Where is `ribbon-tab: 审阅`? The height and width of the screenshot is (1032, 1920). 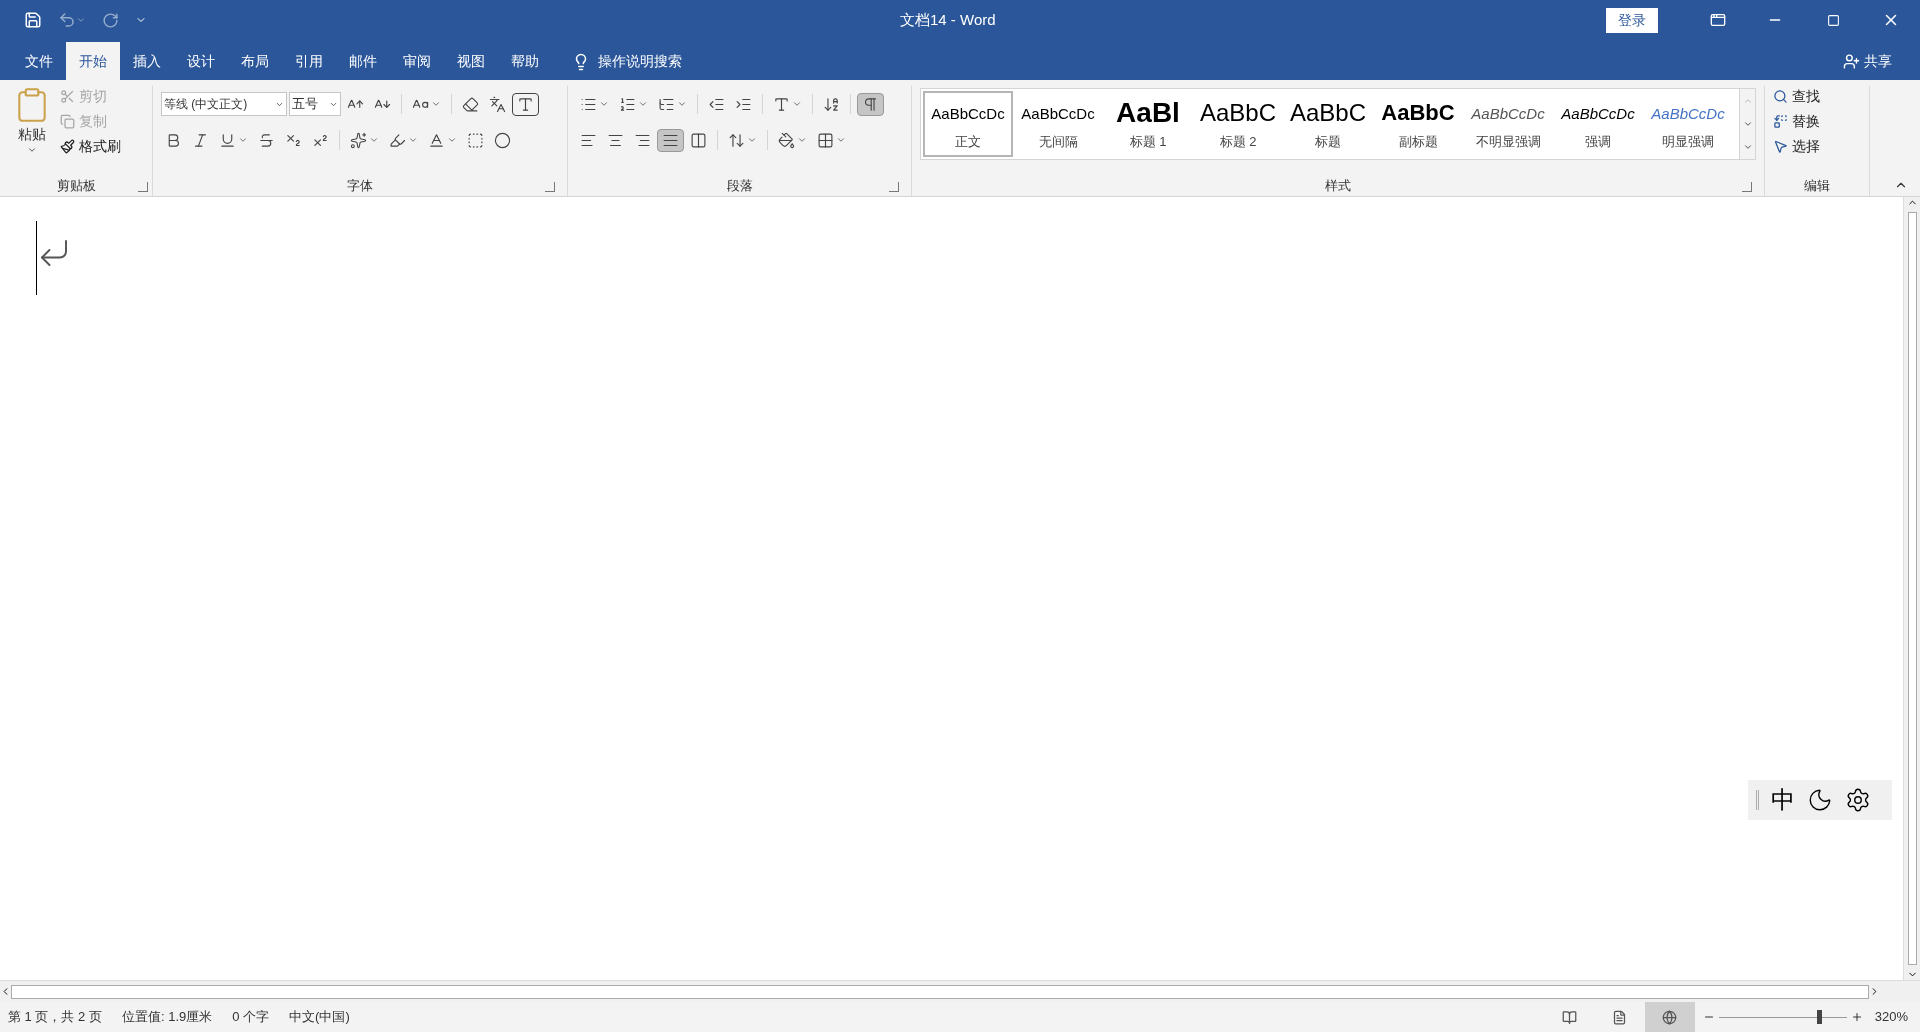
ribbon-tab: 审阅 is located at coordinates (417, 61).